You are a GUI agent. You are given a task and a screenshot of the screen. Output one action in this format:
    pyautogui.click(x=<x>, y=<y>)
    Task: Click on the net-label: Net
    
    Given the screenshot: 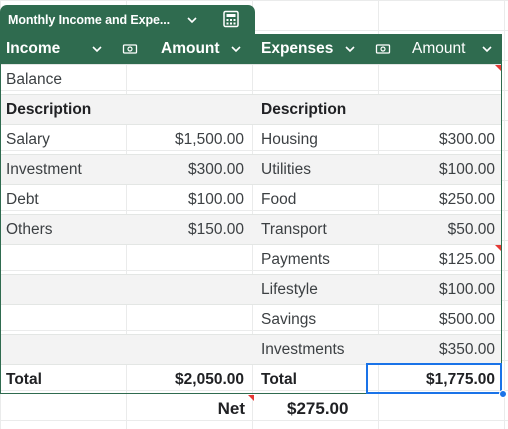 What is the action you would take?
    pyautogui.click(x=202, y=409)
    